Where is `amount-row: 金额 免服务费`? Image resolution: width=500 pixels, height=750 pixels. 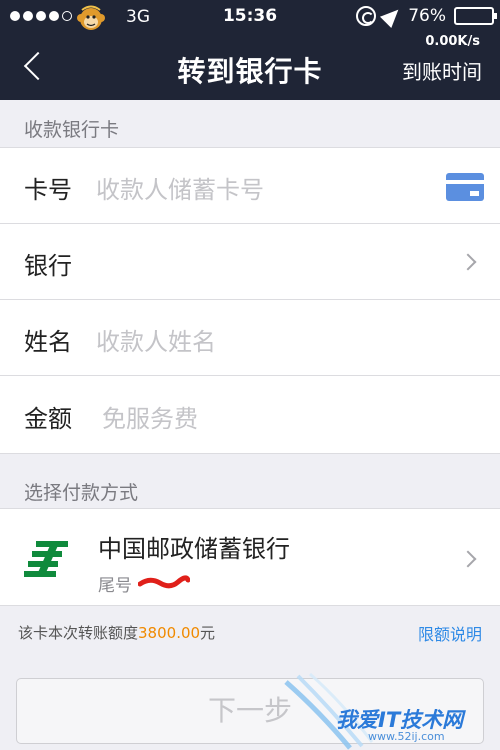
amount-row: 金额 免服务费 is located at coordinates (250, 415).